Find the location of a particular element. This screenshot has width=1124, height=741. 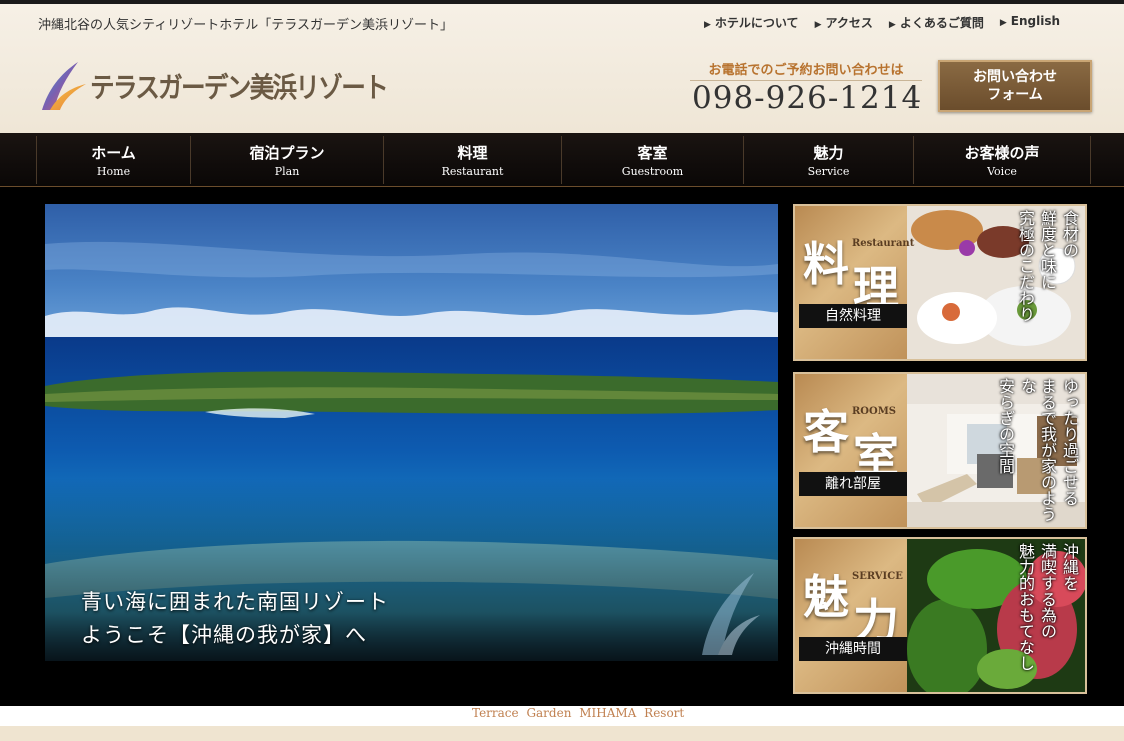

card-vertical-text: 沖縄を 満喫する為の 魅力的おもてなし is located at coordinates (1047, 607).